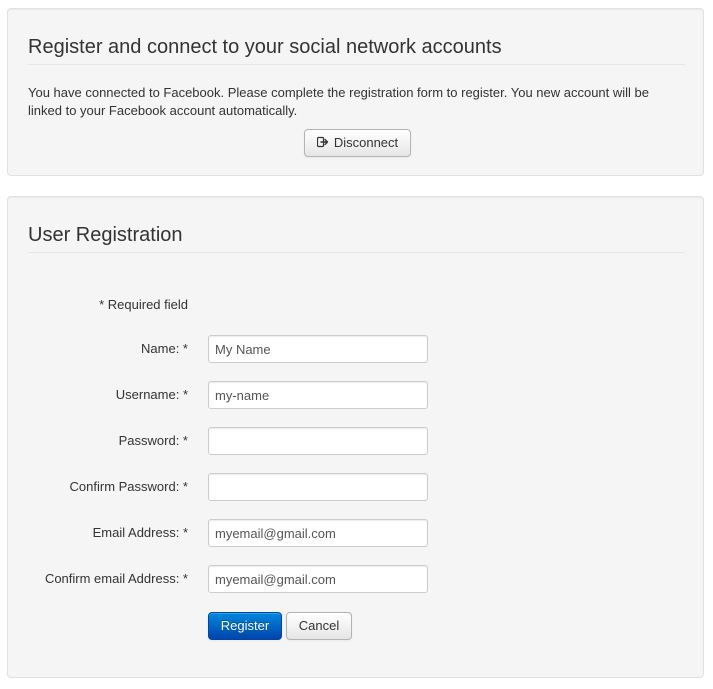 This screenshot has width=713, height=689. What do you see at coordinates (318, 441) in the screenshot?
I see `password-input` at bounding box center [318, 441].